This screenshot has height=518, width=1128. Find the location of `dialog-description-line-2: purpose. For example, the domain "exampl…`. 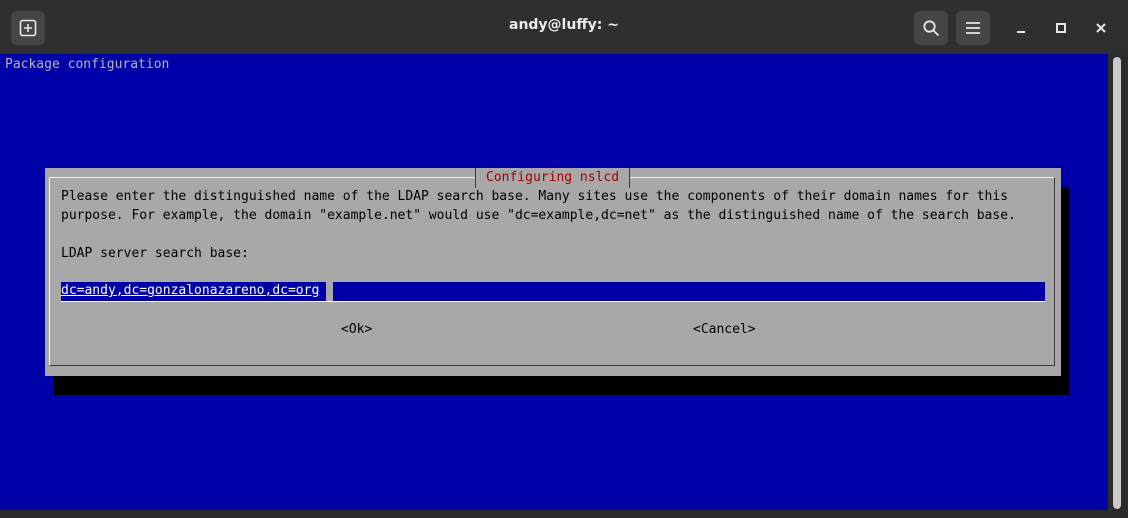

dialog-description-line-2: purpose. For example, the domain "exampl… is located at coordinates (538, 215).